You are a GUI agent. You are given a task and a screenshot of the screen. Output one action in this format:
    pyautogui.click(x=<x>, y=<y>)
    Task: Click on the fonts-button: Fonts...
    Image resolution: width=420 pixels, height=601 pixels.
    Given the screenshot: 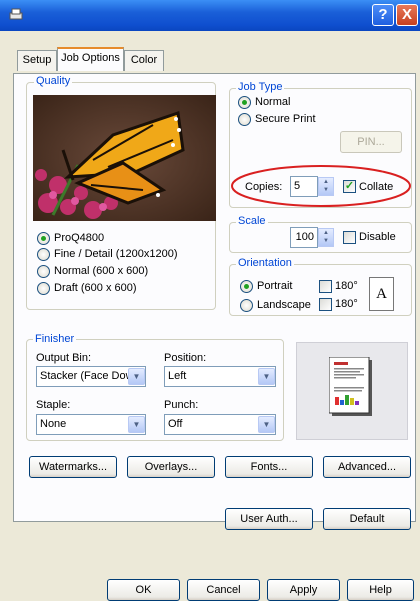 What is the action you would take?
    pyautogui.click(x=269, y=467)
    